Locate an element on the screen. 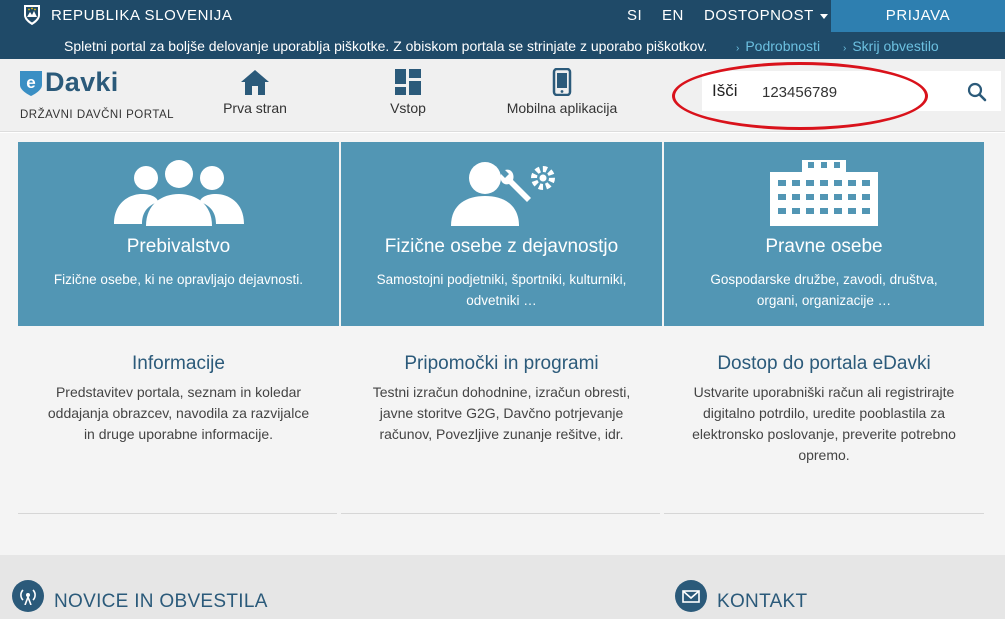 This screenshot has height=619, width=1005. nav-home: Prva stran is located at coordinates (255, 92).